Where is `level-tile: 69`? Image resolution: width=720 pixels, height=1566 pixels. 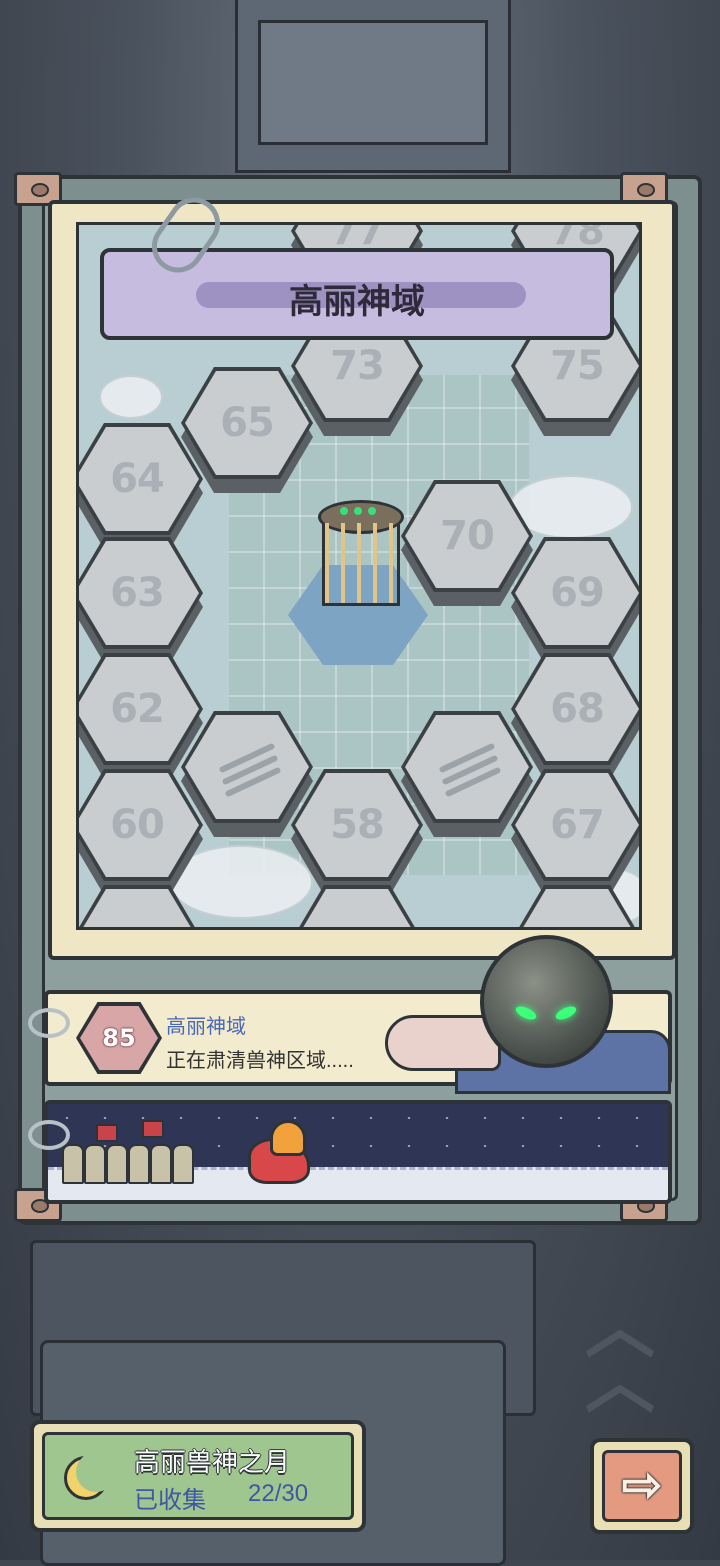 level-tile: 69 is located at coordinates (575, 600).